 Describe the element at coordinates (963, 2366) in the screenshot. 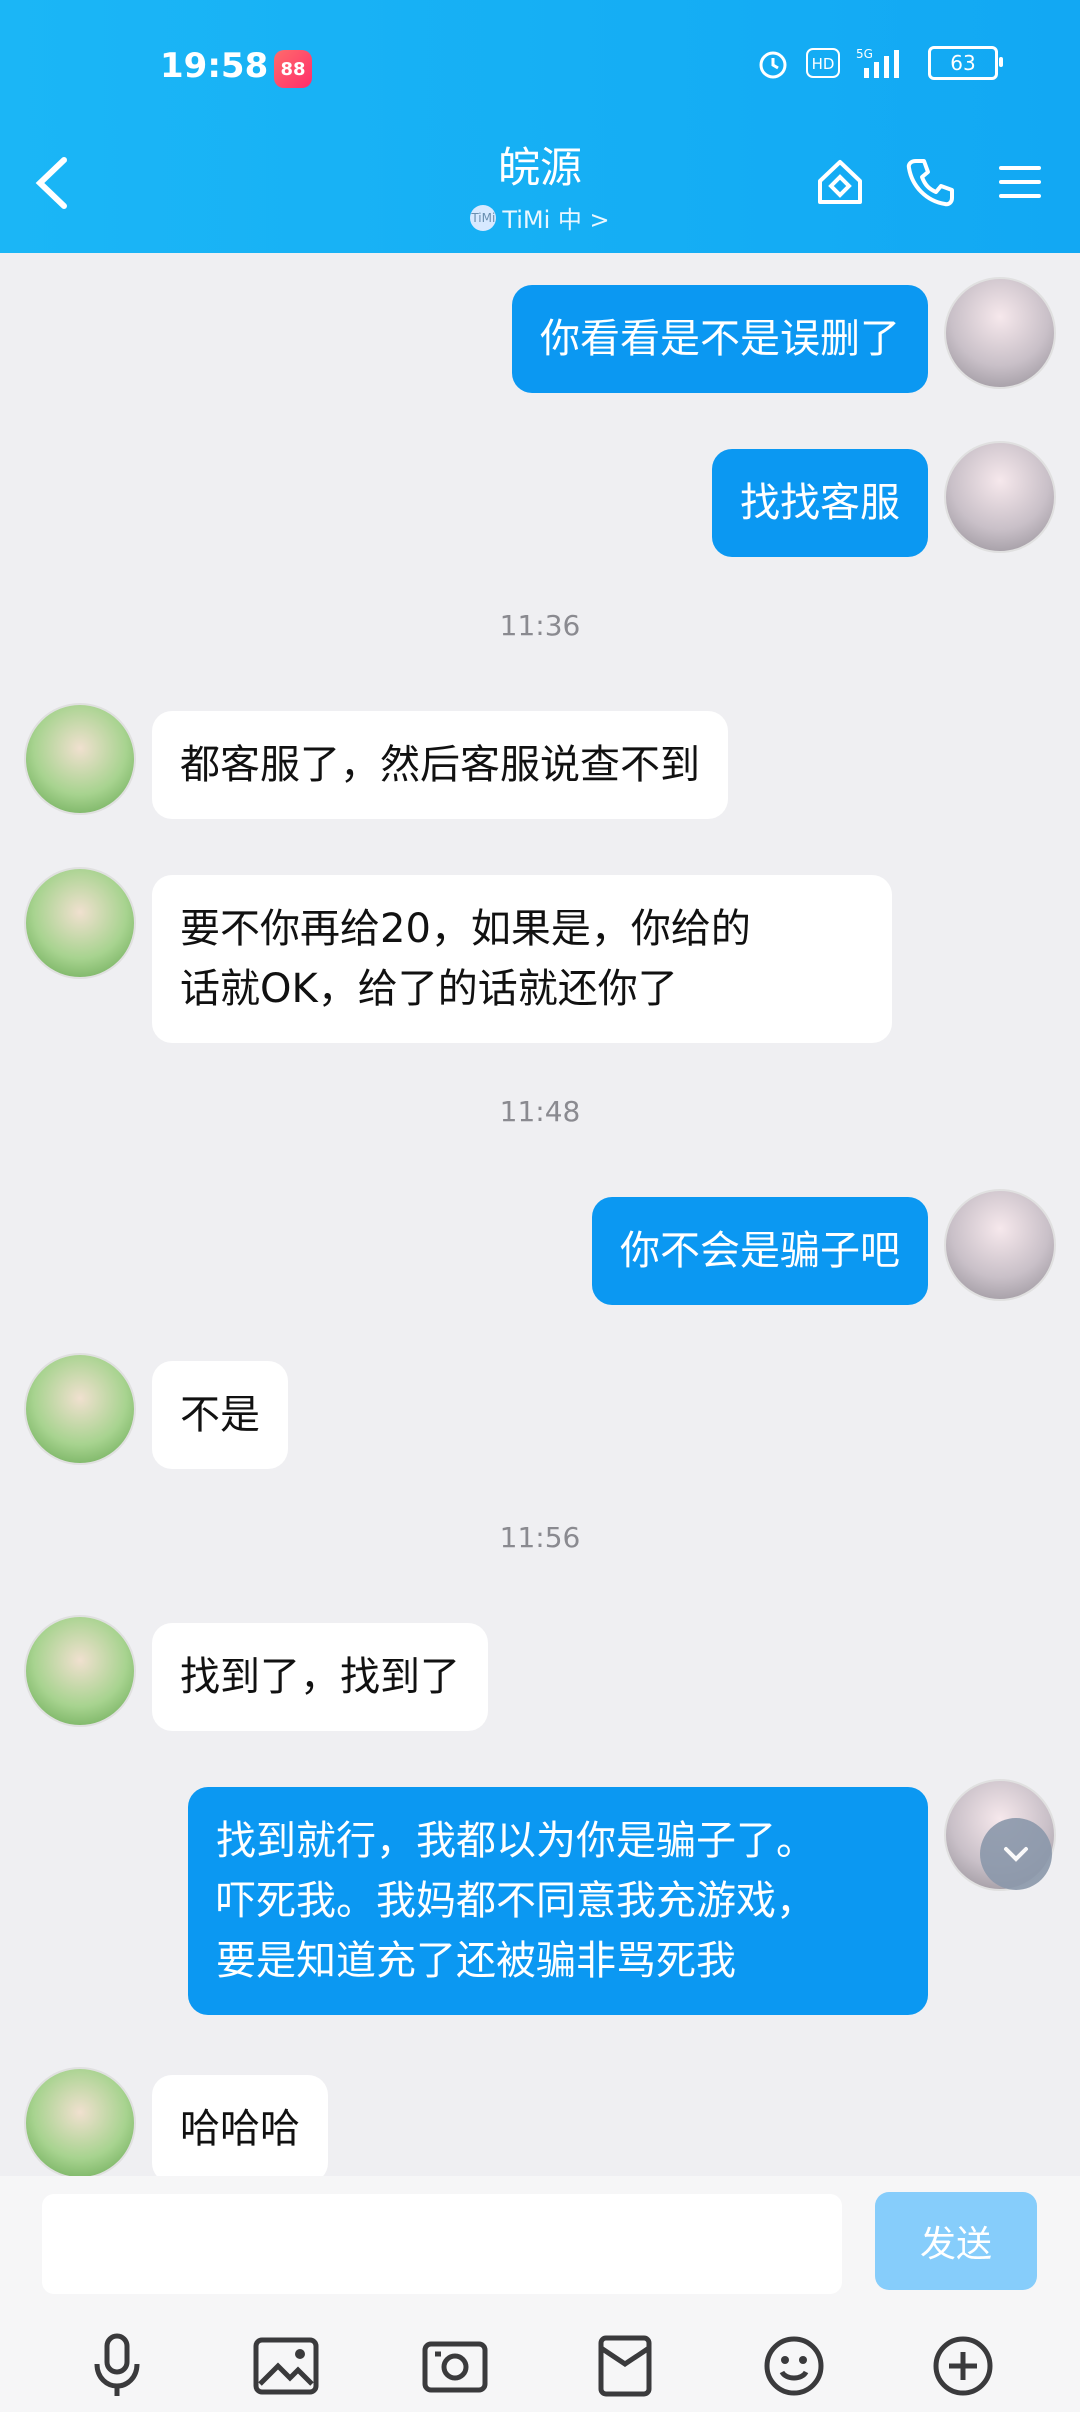

I see `add-icon` at that location.